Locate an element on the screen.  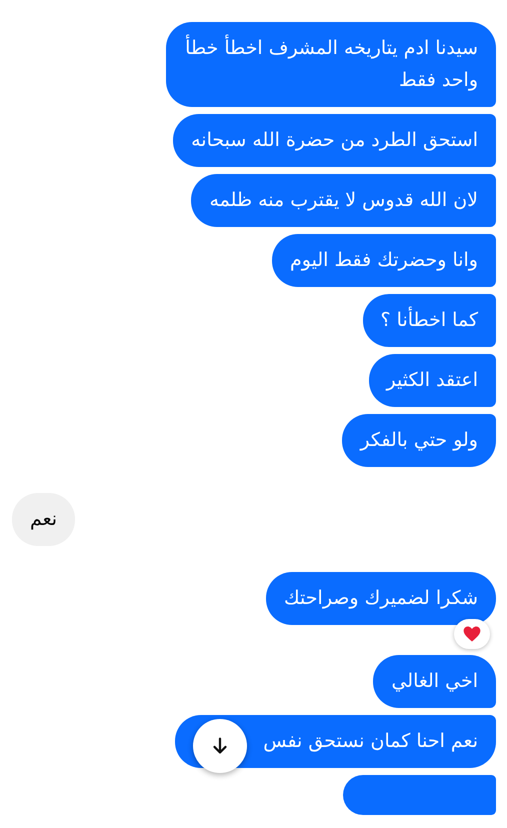
sent-message: لان الله قدوس لا يقترب منه ظلمه is located at coordinates (343, 200).